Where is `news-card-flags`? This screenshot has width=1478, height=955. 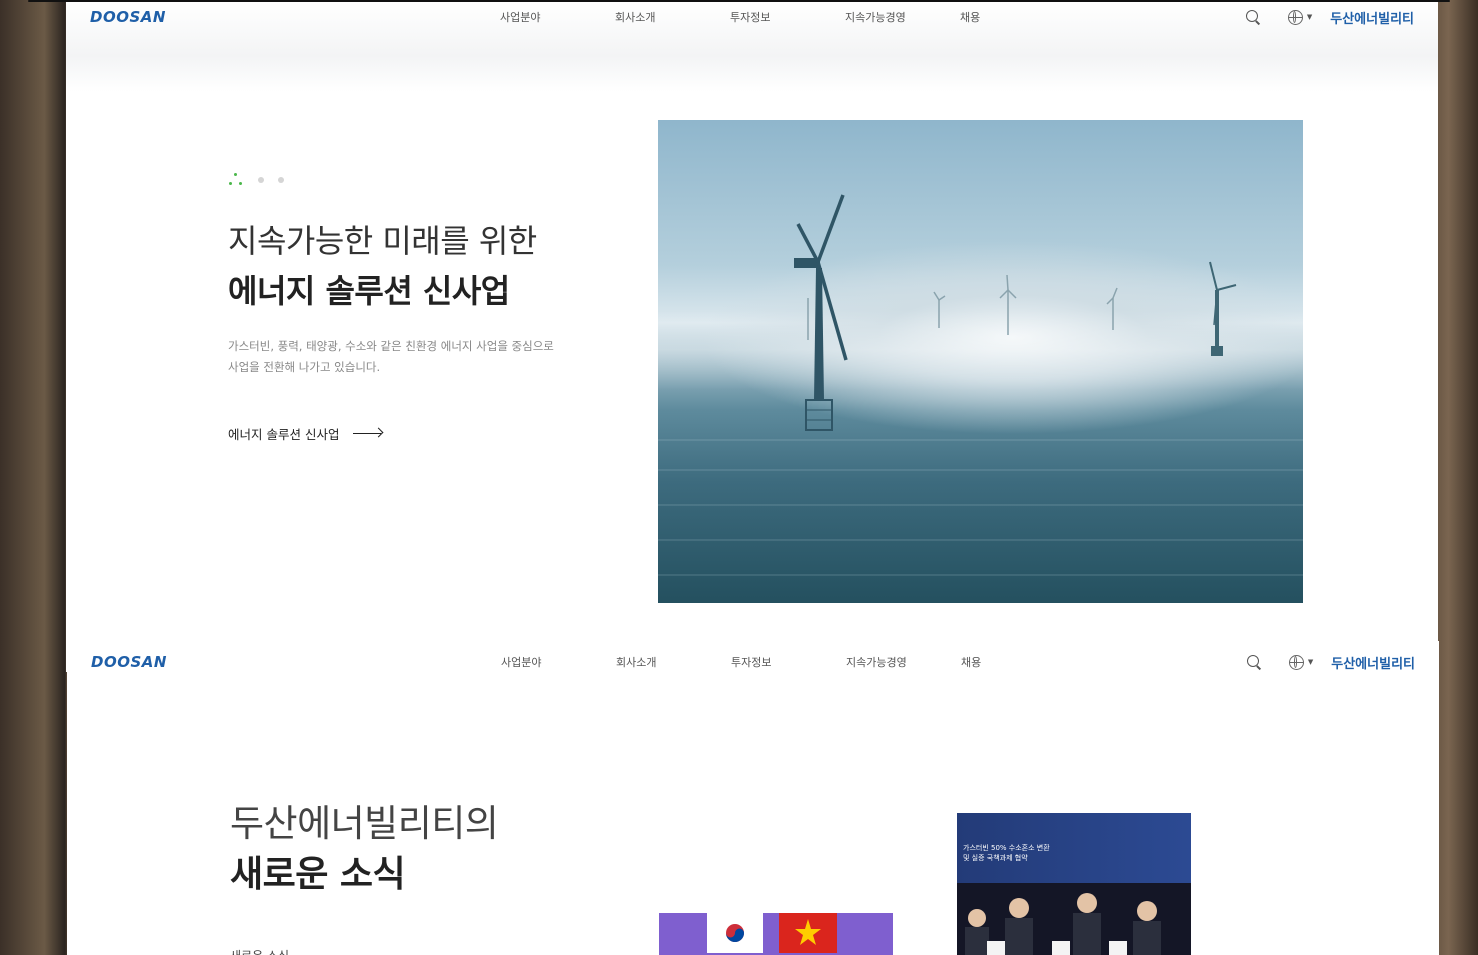
news-card-flags is located at coordinates (776, 934).